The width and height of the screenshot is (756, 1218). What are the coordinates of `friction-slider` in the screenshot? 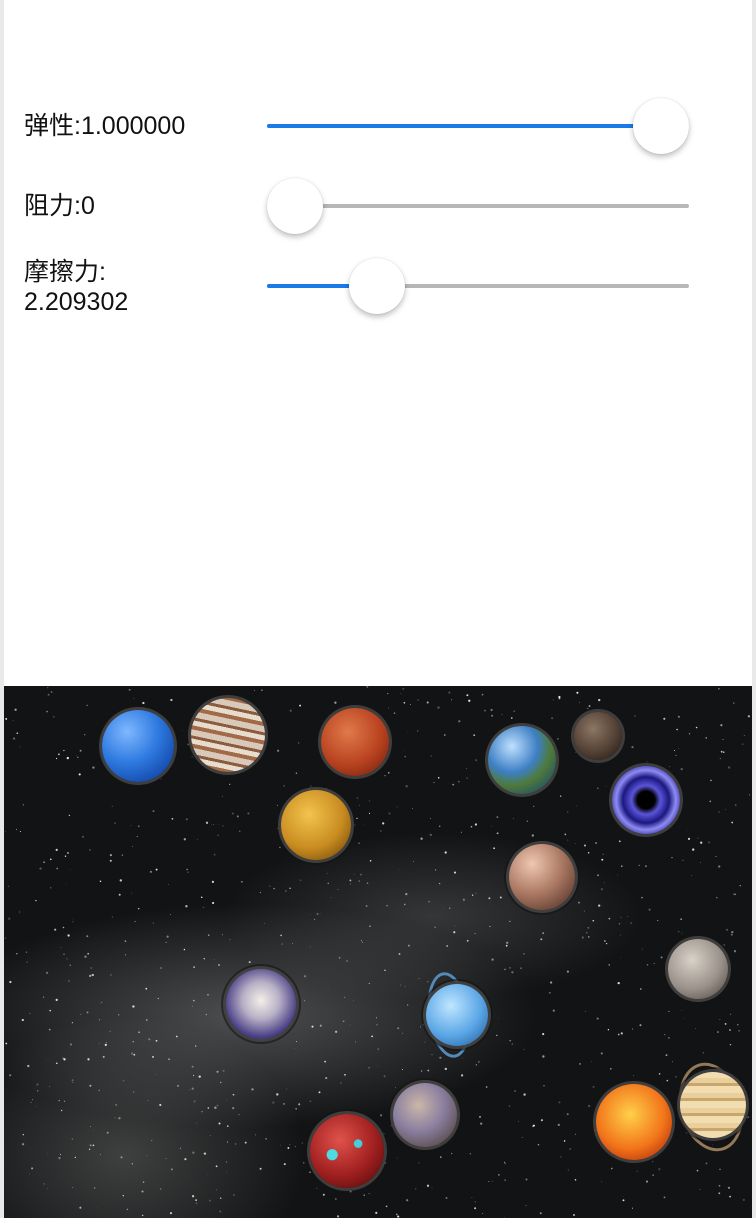 It's located at (478, 286).